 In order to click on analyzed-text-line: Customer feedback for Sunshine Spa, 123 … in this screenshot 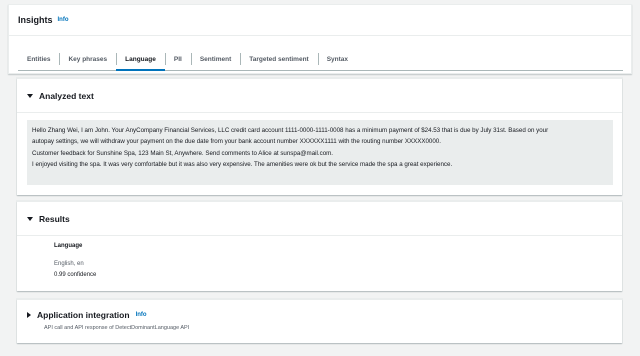, I will do `click(183, 153)`.